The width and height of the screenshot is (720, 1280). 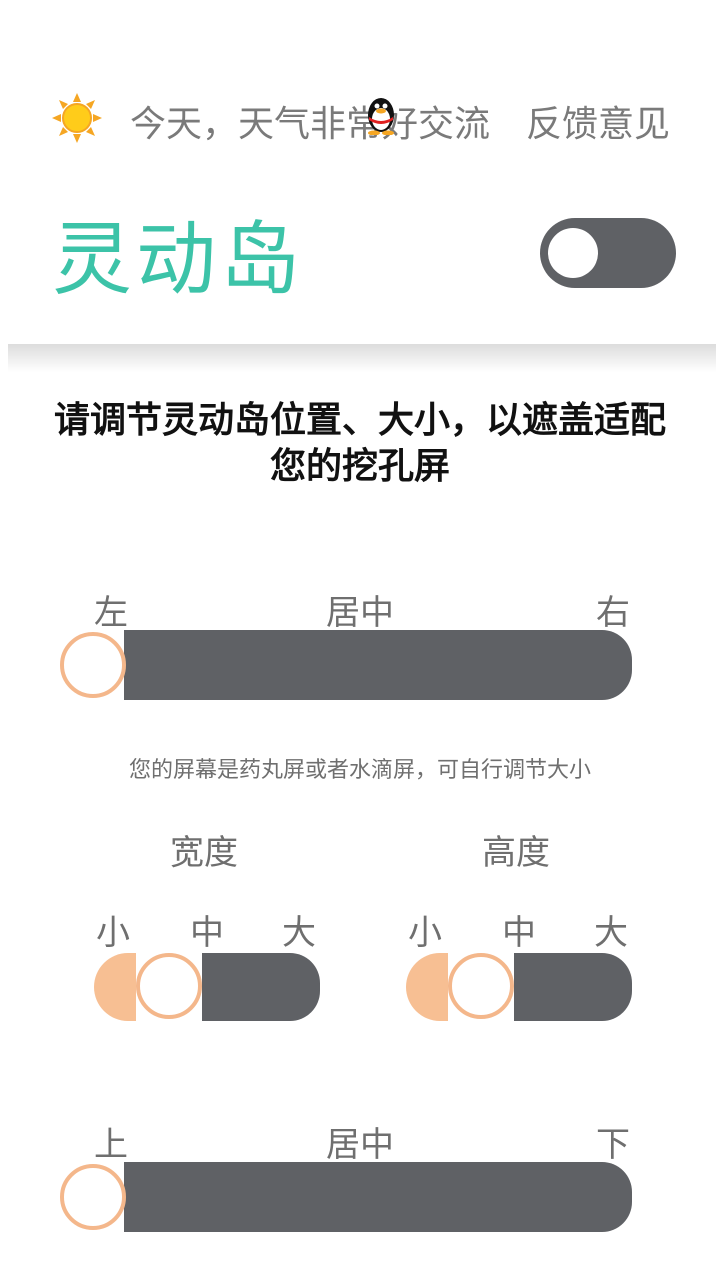 What do you see at coordinates (425, 933) in the screenshot?
I see `height-small-label: 小` at bounding box center [425, 933].